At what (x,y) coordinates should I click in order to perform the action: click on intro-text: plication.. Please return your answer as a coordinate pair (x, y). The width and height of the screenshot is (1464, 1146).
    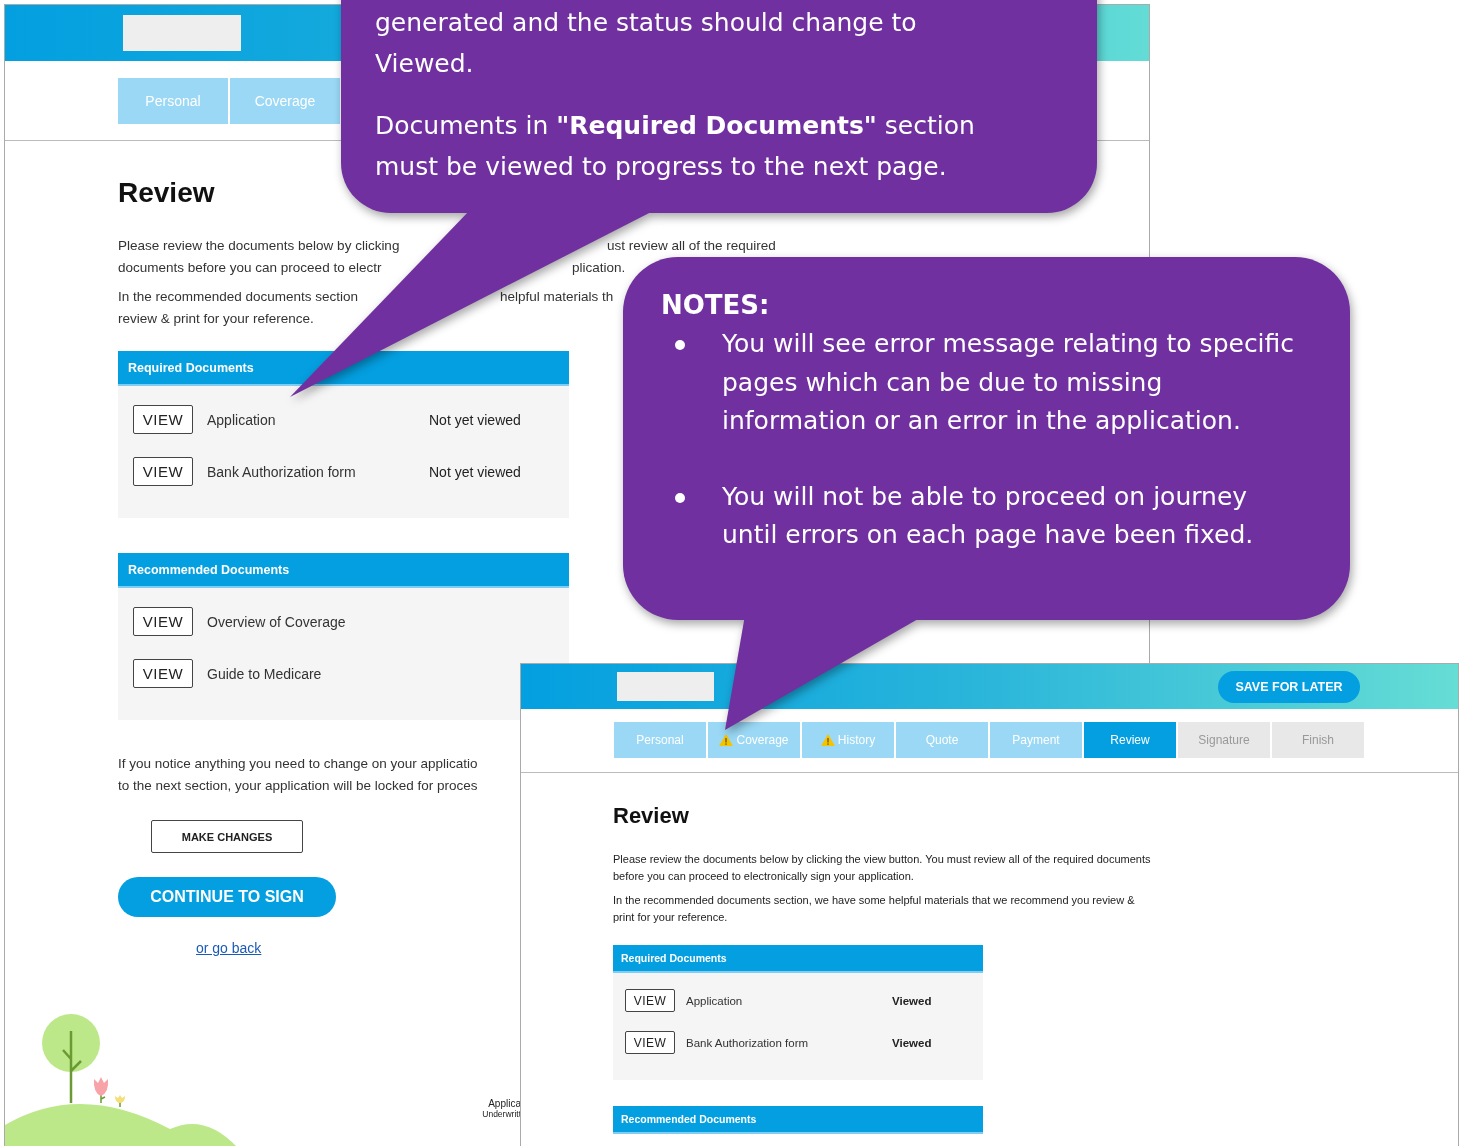
    Looking at the image, I should click on (599, 268).